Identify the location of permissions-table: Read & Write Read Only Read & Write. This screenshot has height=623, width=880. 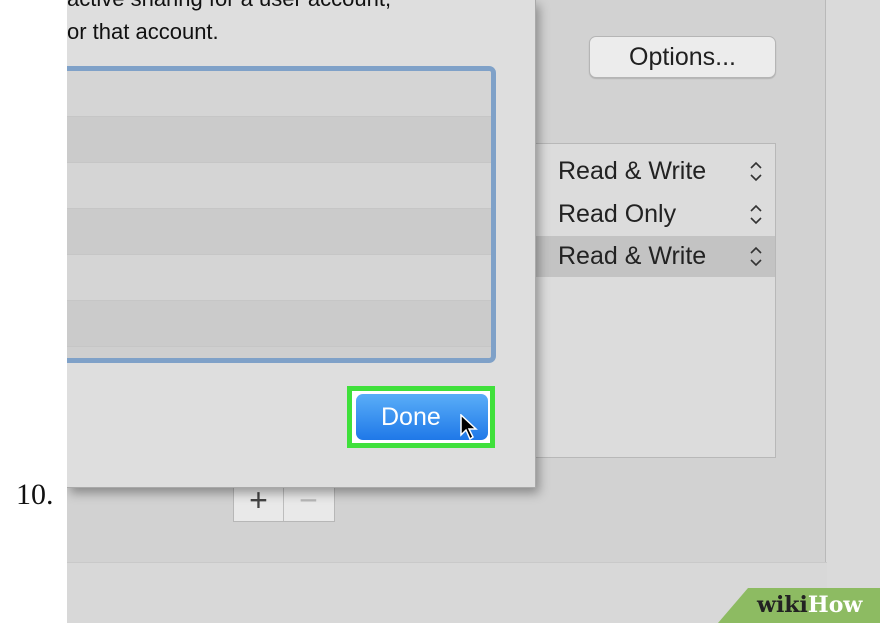
(655, 300).